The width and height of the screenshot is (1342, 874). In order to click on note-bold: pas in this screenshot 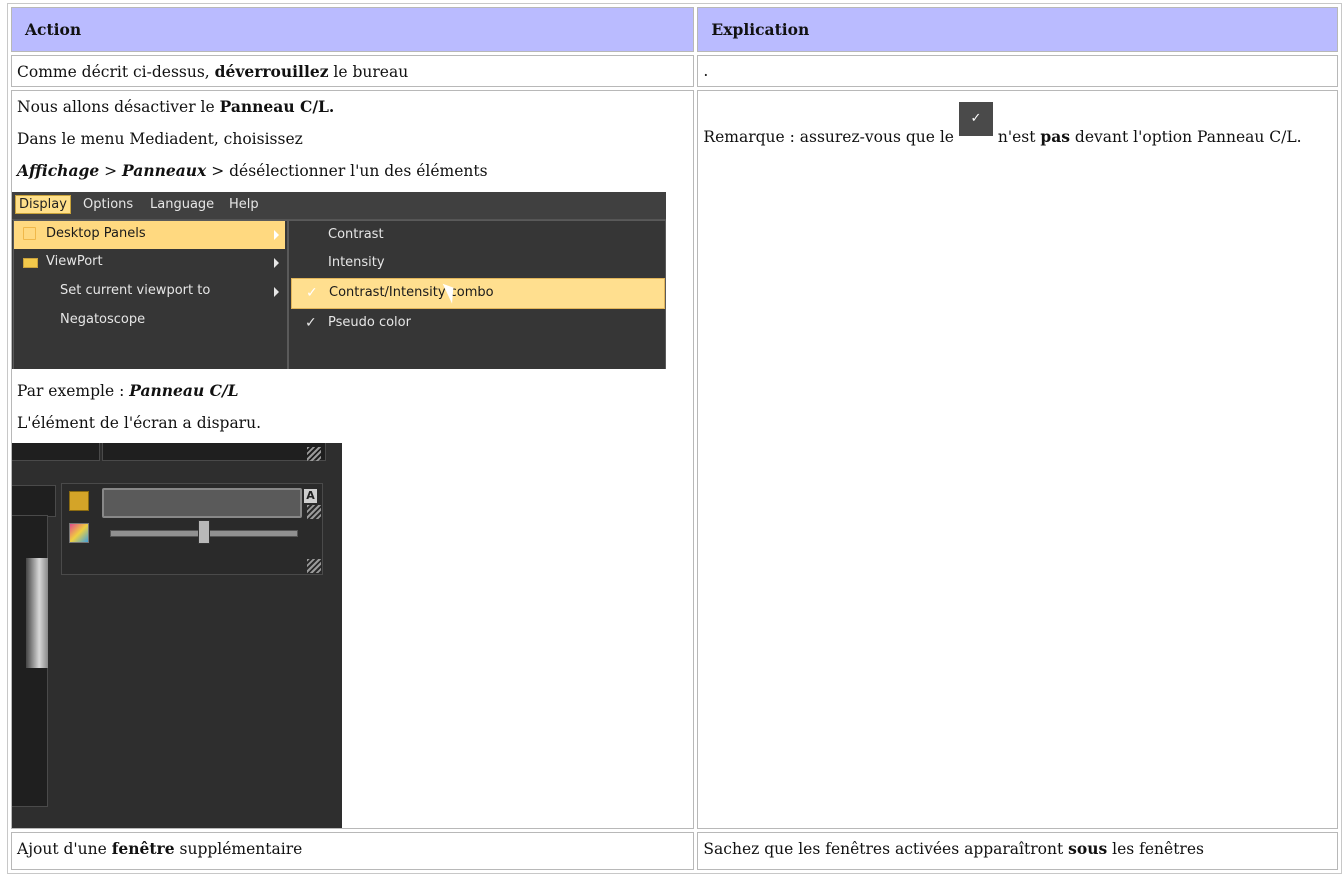, I will do `click(1055, 136)`.